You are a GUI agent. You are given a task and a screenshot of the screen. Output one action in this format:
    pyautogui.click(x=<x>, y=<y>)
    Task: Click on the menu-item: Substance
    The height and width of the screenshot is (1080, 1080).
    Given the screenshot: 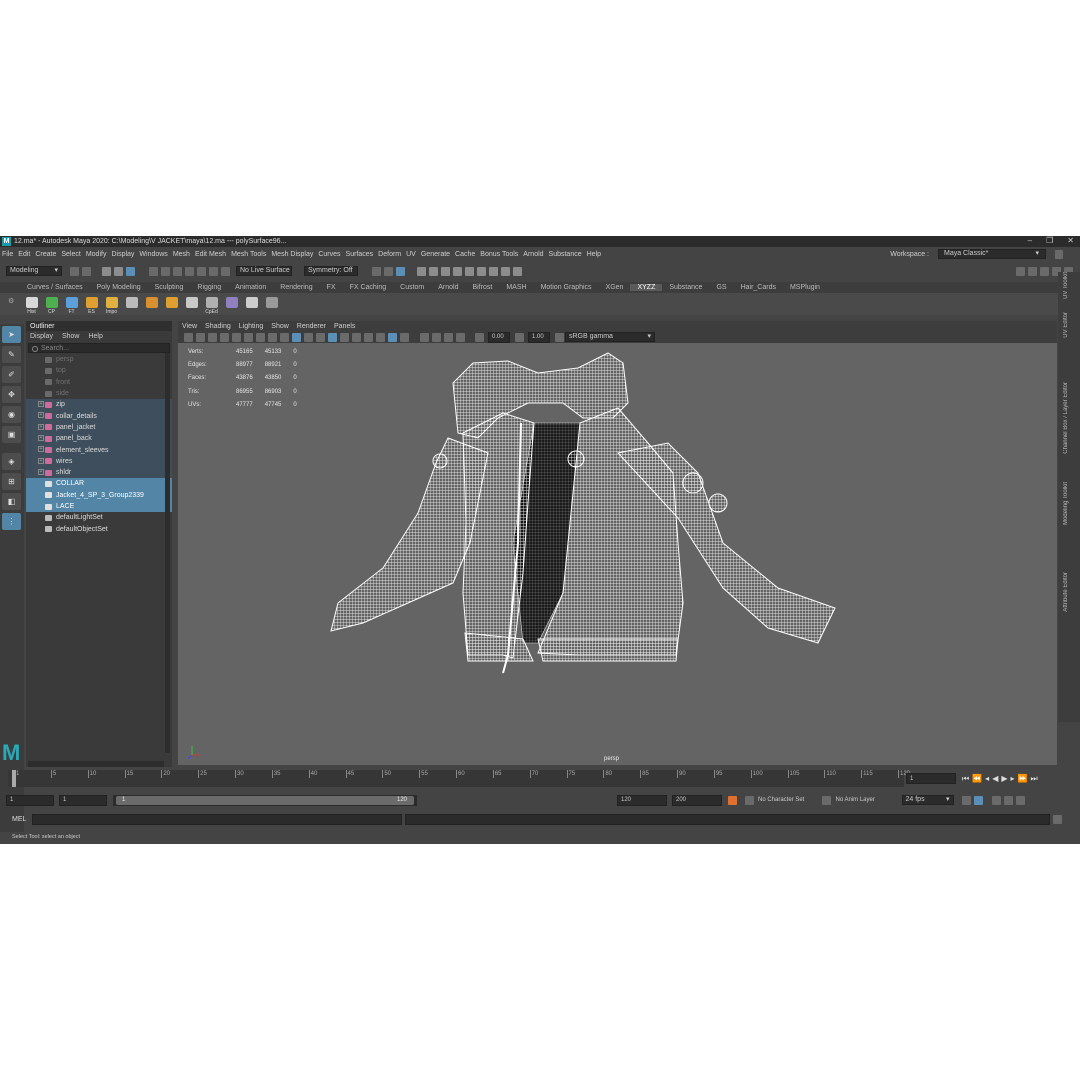 What is the action you would take?
    pyautogui.click(x=565, y=254)
    